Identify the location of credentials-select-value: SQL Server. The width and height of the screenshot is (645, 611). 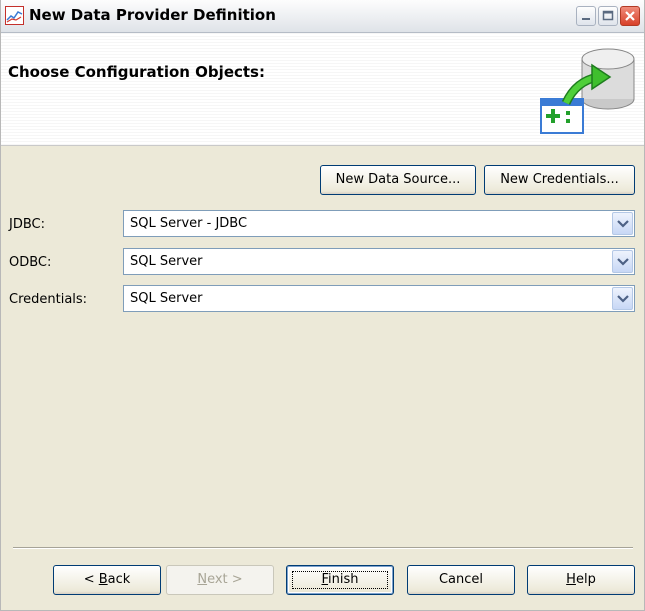
(166, 298).